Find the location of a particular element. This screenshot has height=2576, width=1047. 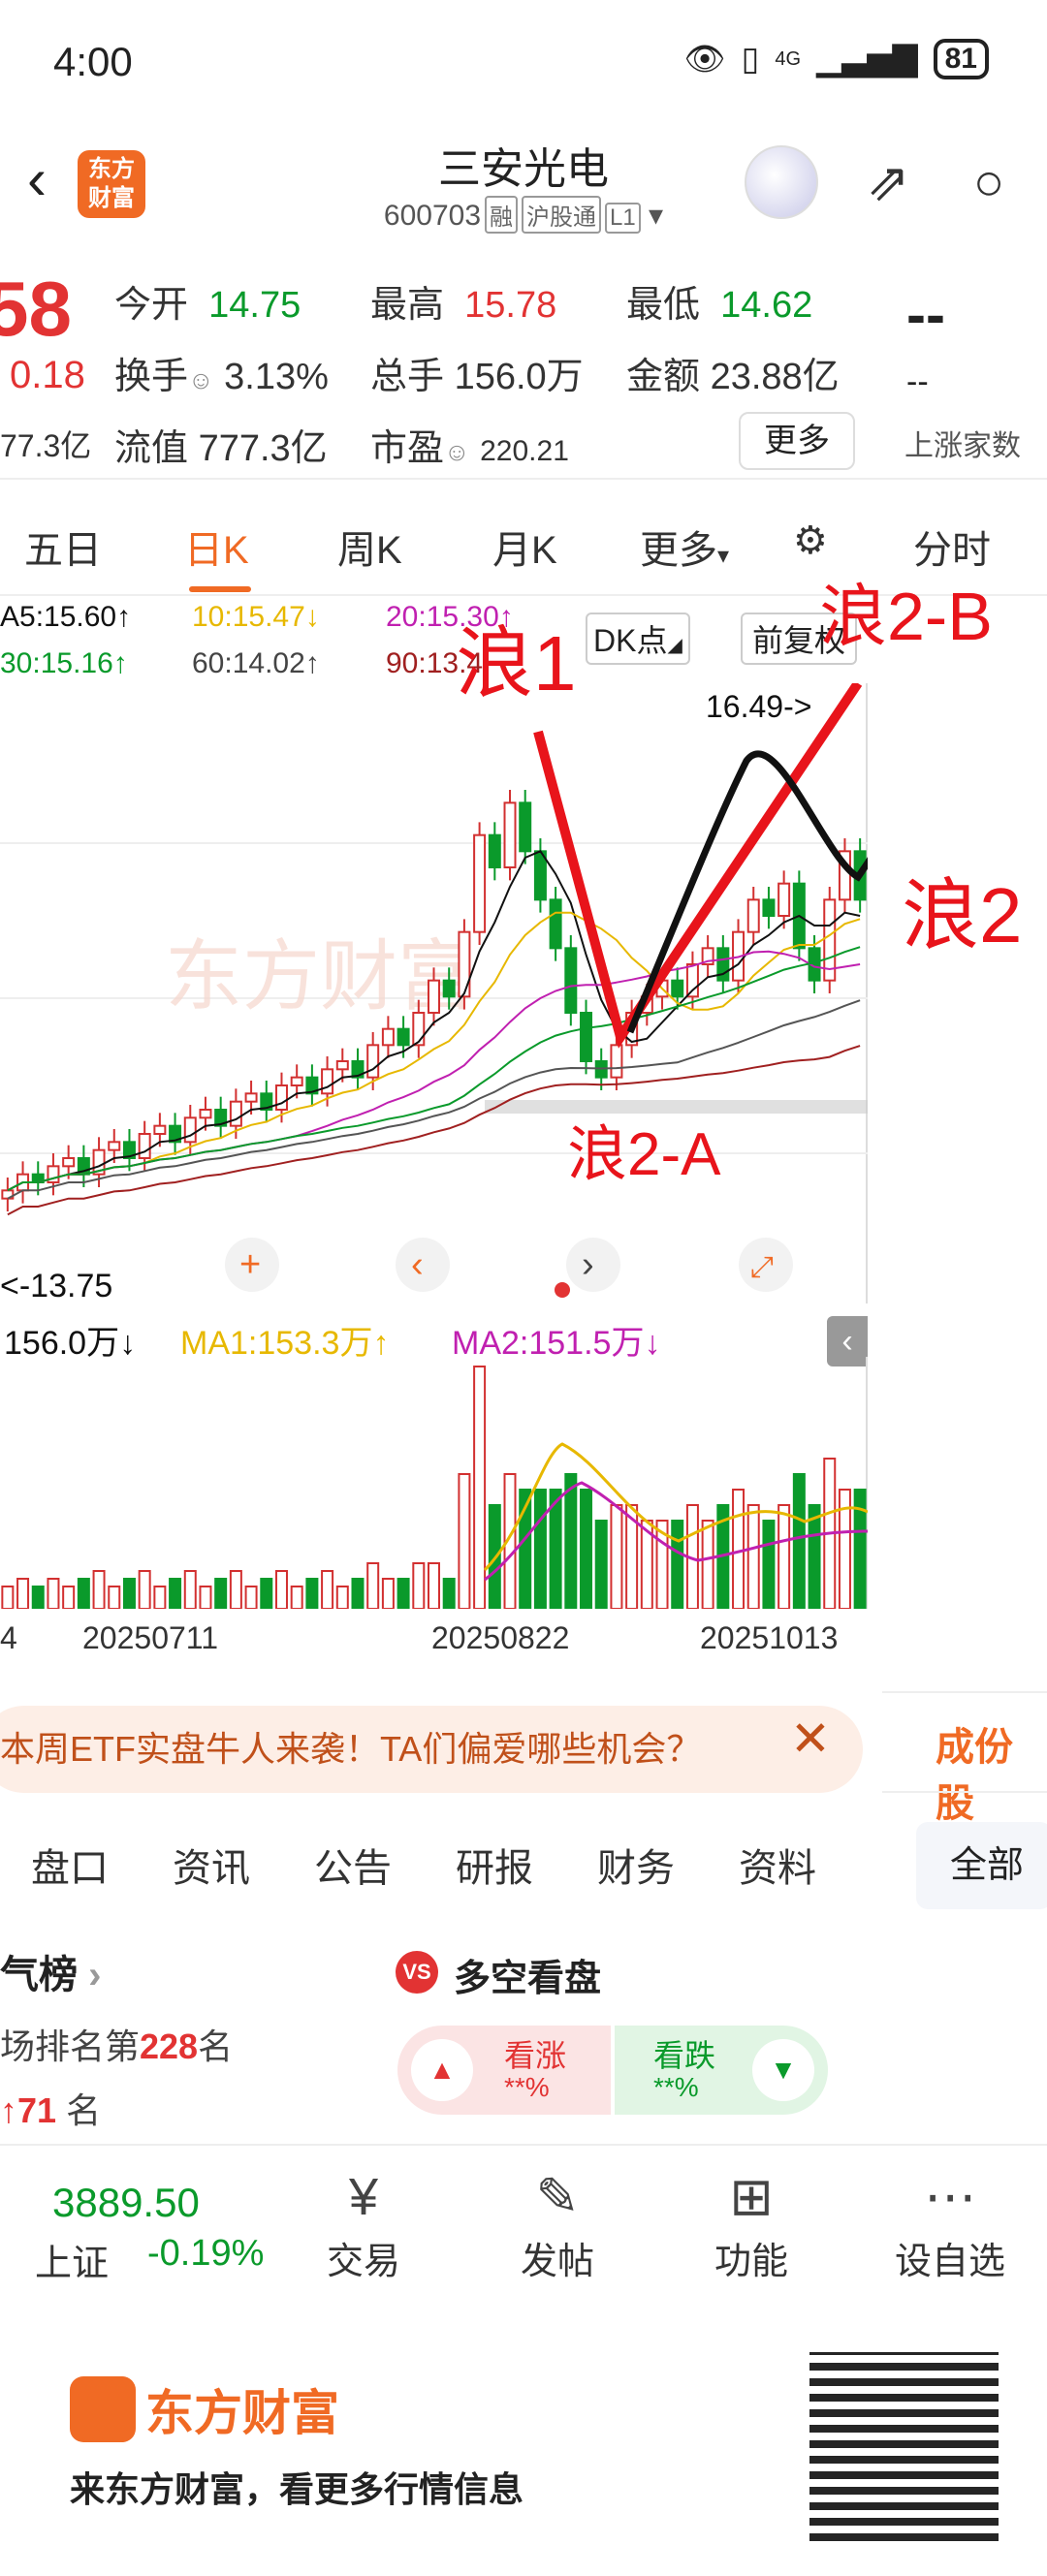

nav-functions-label: 功能 is located at coordinates (751, 2262).